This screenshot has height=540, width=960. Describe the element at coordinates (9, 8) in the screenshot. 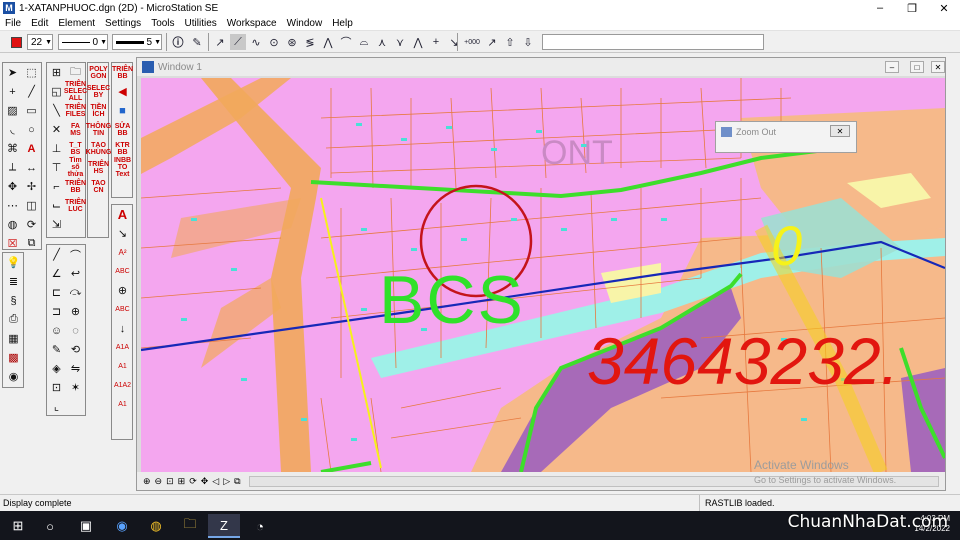

I see `microstation-app-icon: M` at that location.